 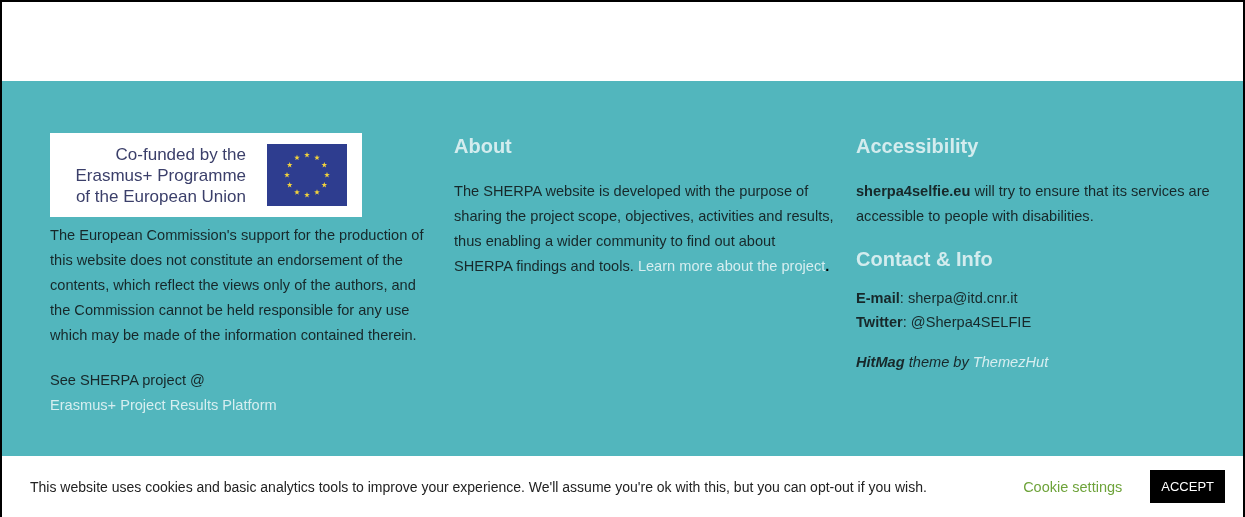 I want to click on about-text: The SHERPA website is developed with the purpose of sharing the project scope, objectives, activities and results, thus enabling a wider community to find out about SHERPA findings and tools. Learn more about the project., so click(x=644, y=229).